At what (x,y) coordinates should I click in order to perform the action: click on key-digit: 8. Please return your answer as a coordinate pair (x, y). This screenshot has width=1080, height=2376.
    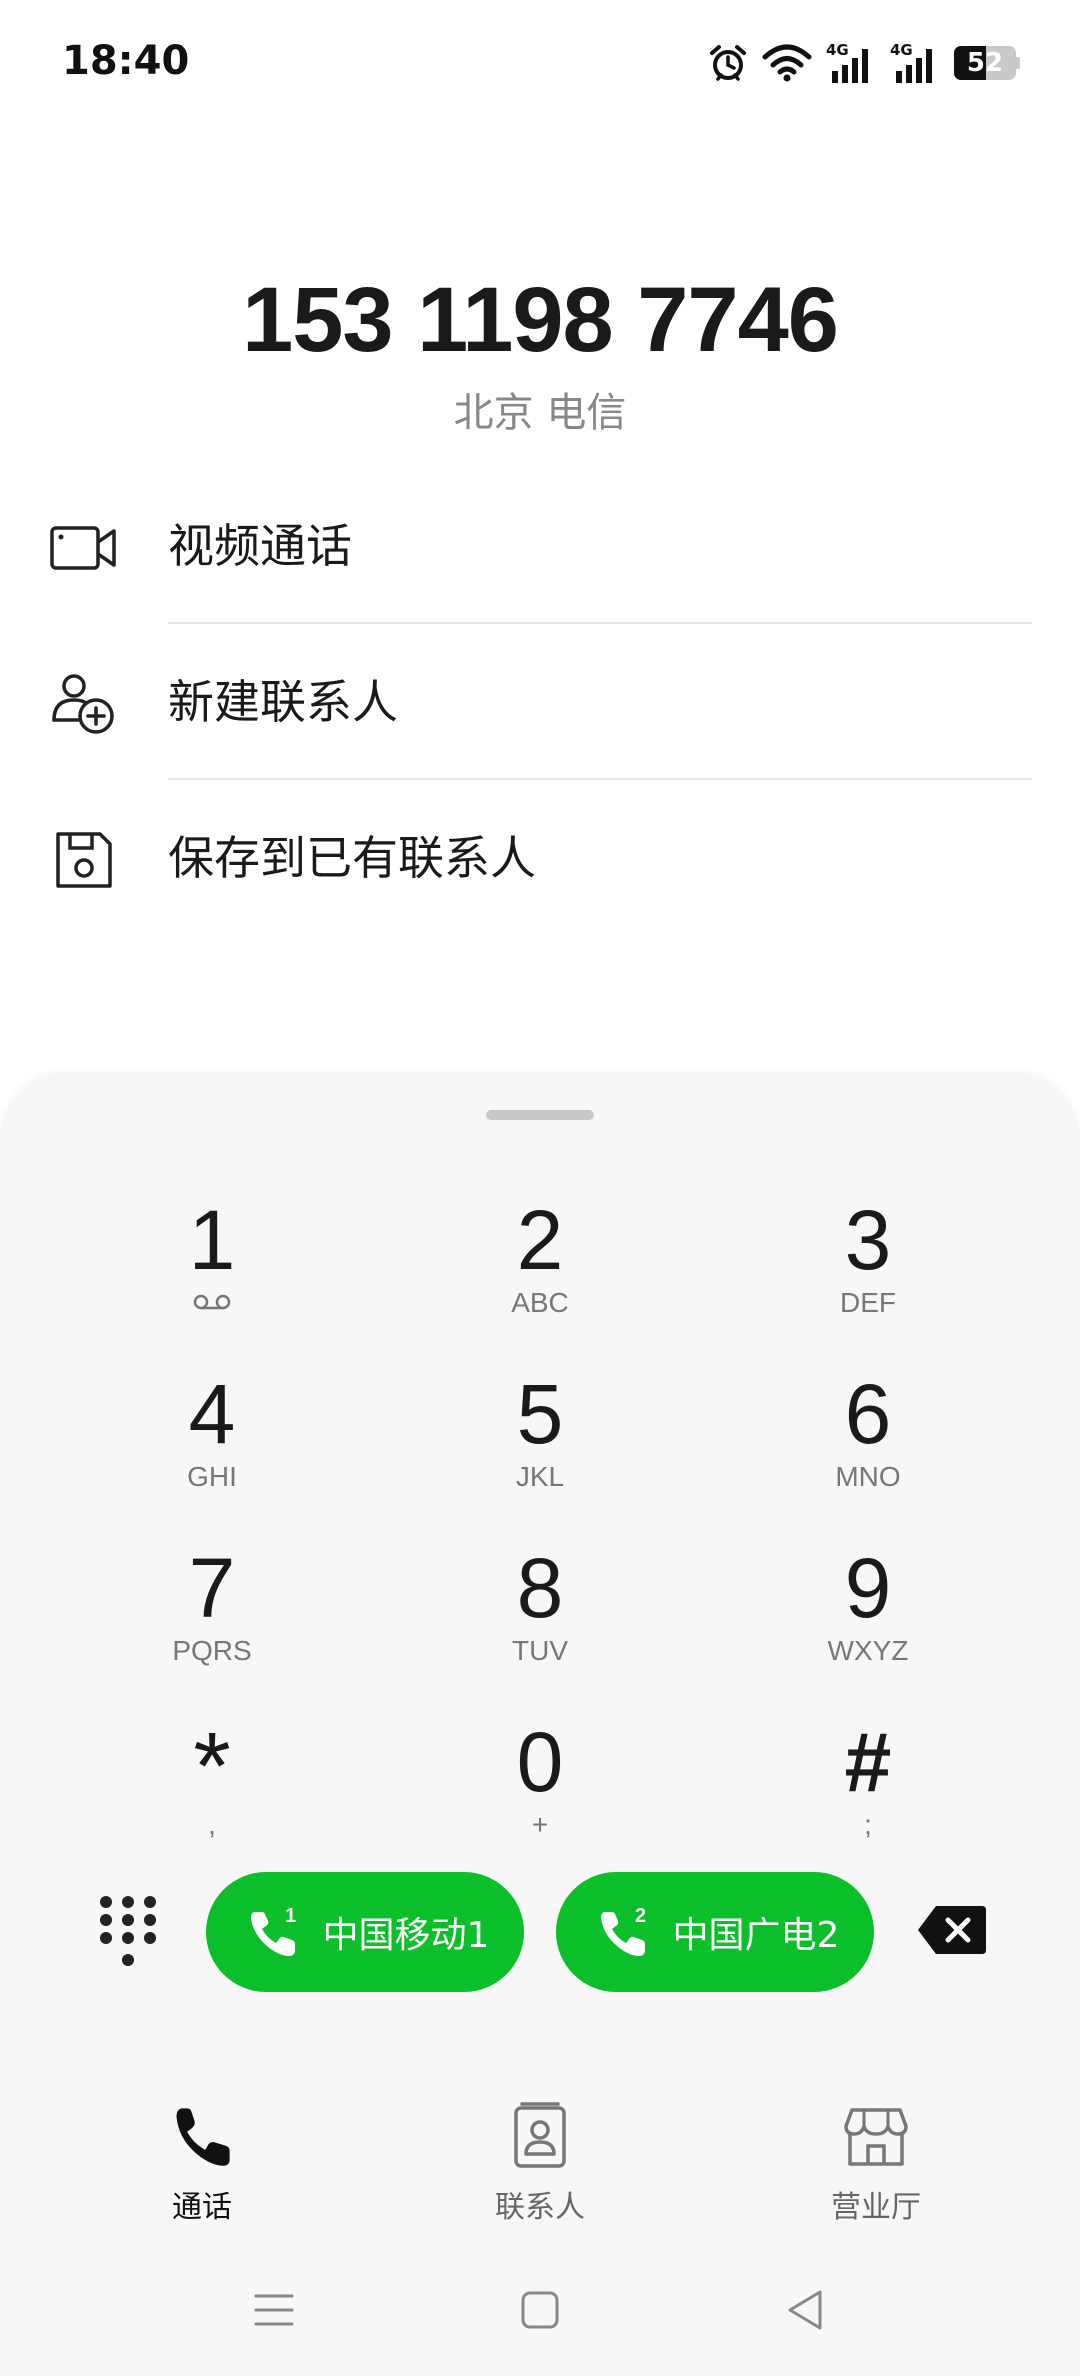
    Looking at the image, I should click on (540, 1588).